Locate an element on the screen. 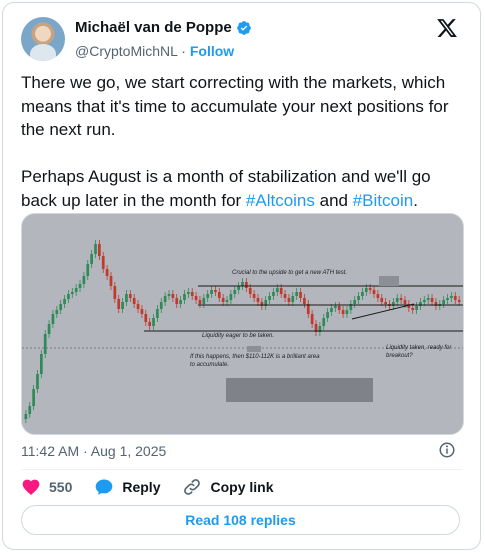 Image resolution: width=485 pixels, height=554 pixels. annotation-if-line2: to accumulate. is located at coordinates (209, 365).